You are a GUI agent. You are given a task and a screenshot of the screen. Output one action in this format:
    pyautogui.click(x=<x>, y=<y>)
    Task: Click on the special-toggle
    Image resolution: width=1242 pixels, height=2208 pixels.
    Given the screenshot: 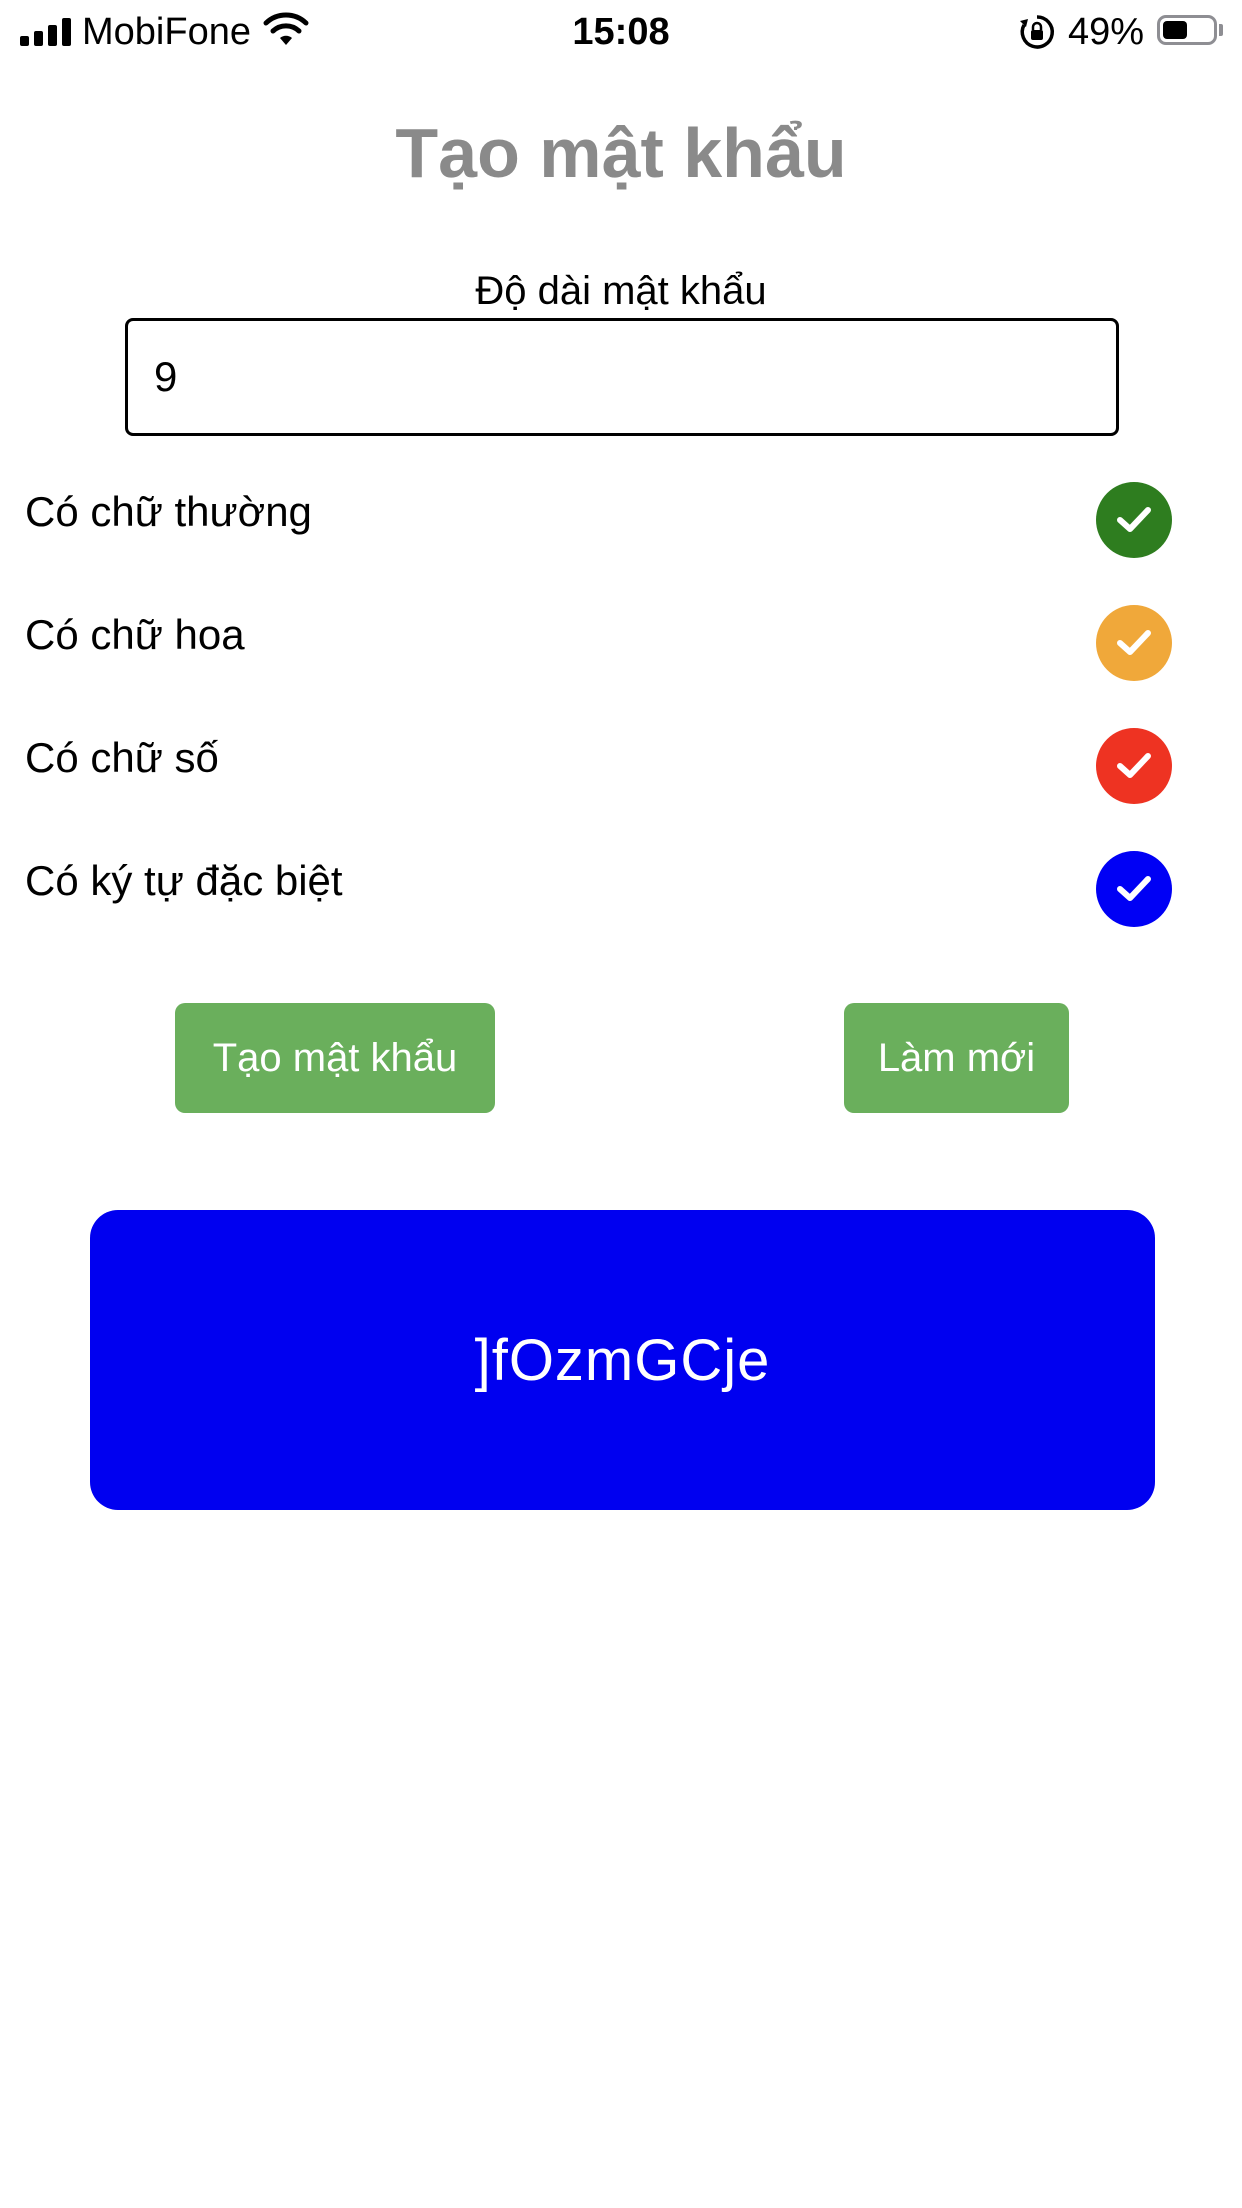 What is the action you would take?
    pyautogui.click(x=1134, y=889)
    